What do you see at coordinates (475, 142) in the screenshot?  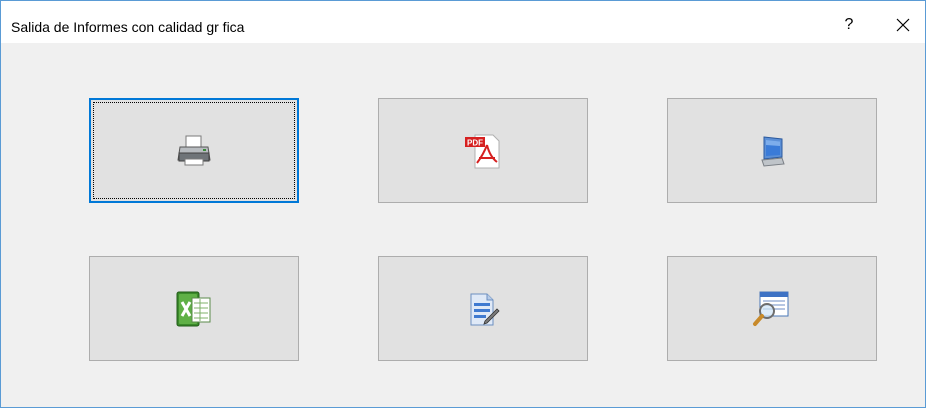 I see `svg-text: PDF` at bounding box center [475, 142].